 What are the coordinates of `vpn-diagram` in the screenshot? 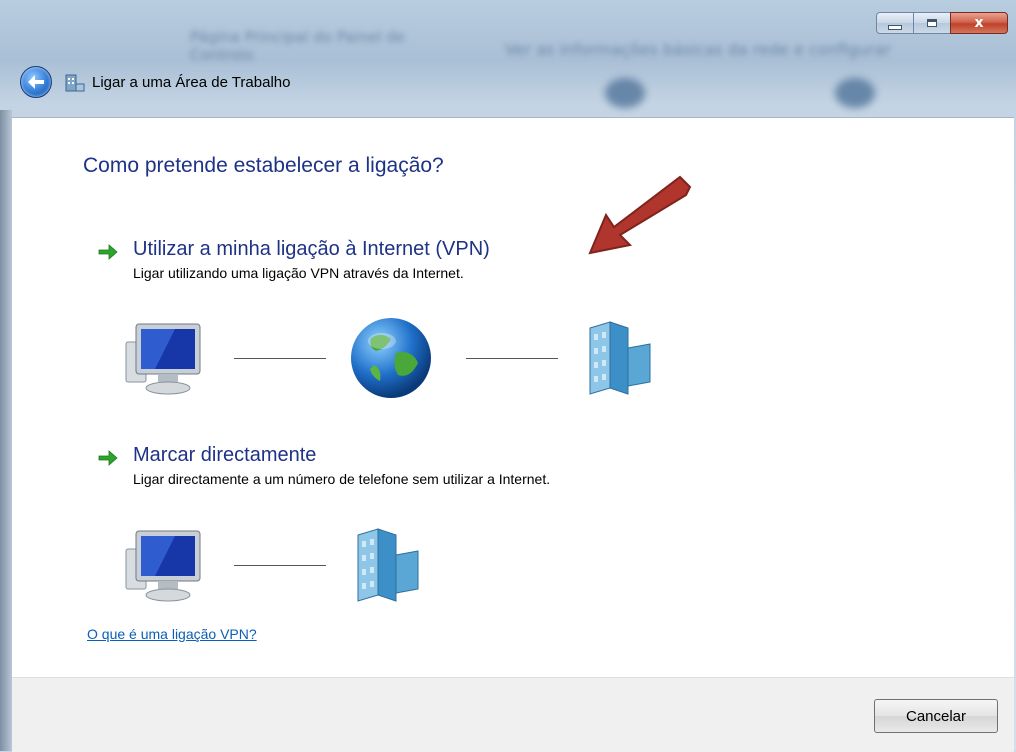 It's located at (390, 358).